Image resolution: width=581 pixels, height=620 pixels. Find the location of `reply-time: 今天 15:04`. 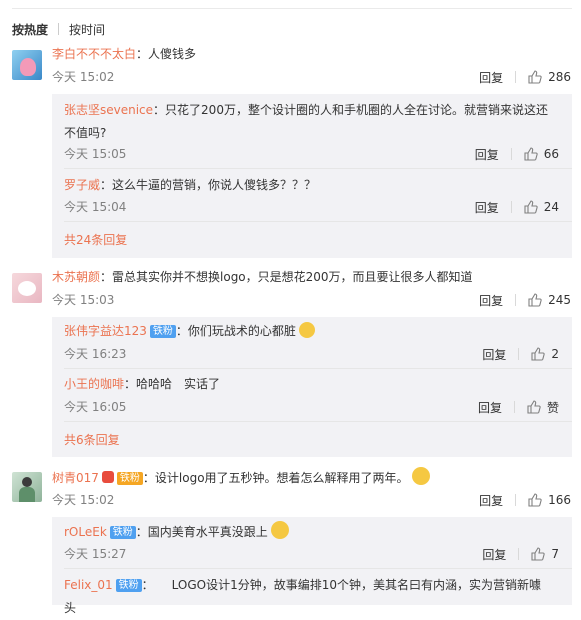

reply-time: 今天 15:04 is located at coordinates (95, 207).